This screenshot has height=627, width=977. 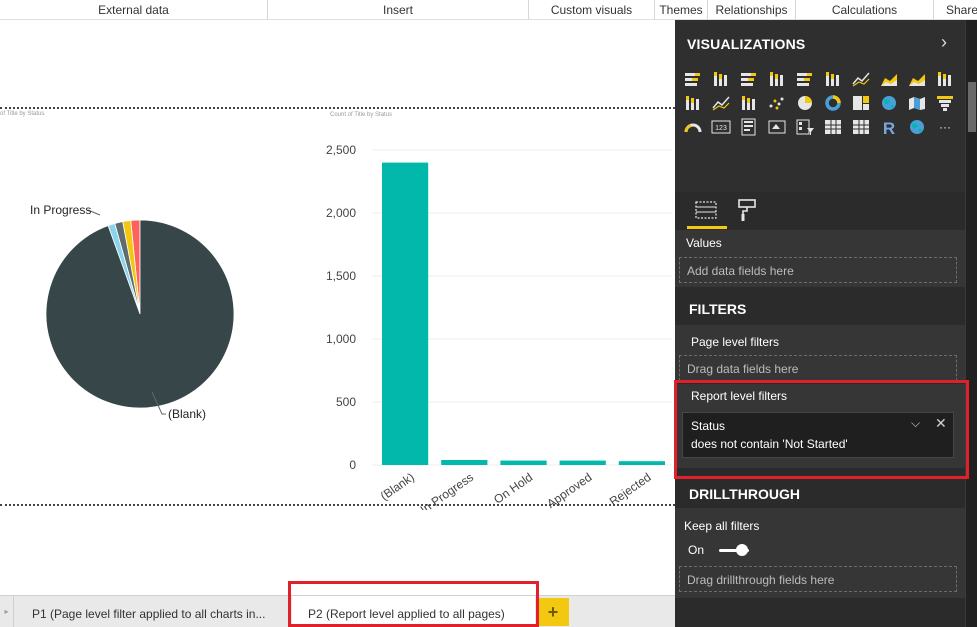 I want to click on drillthrough-drop-zone: Drag drillthrough fields here, so click(x=818, y=579).